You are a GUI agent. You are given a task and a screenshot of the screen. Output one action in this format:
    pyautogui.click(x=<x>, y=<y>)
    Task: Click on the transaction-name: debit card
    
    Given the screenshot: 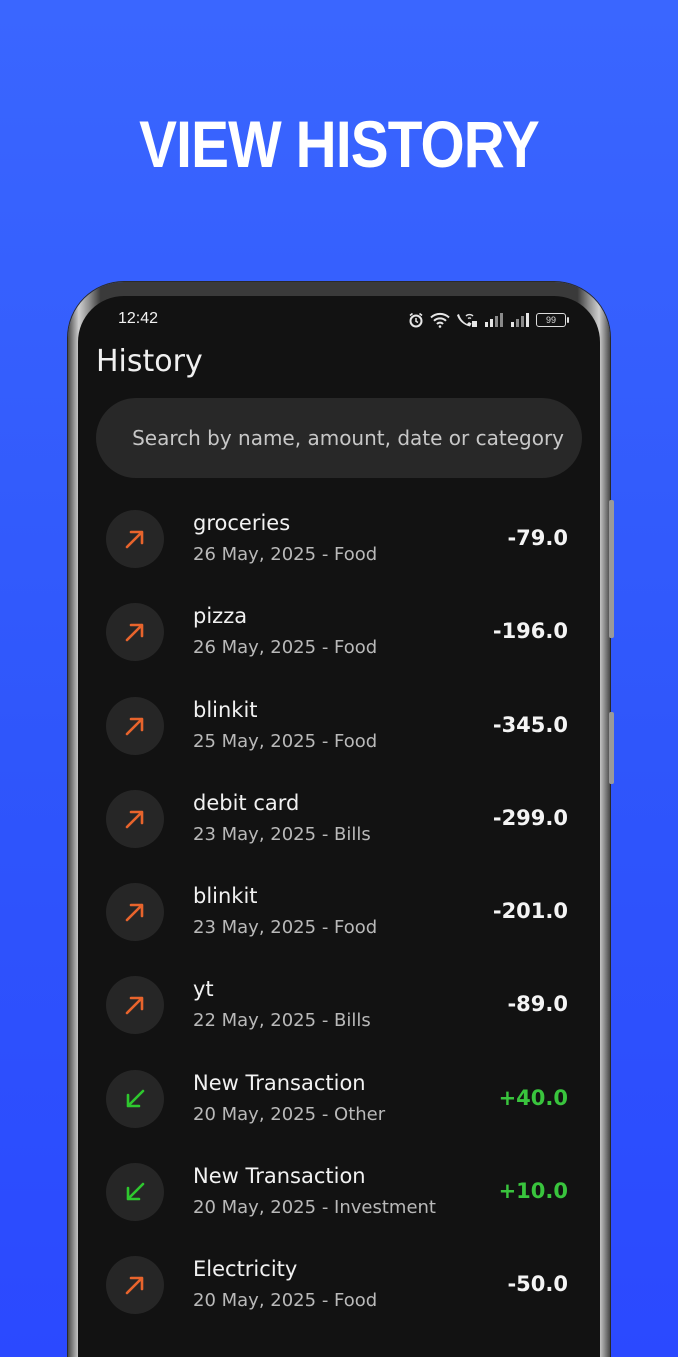 What is the action you would take?
    pyautogui.click(x=246, y=802)
    